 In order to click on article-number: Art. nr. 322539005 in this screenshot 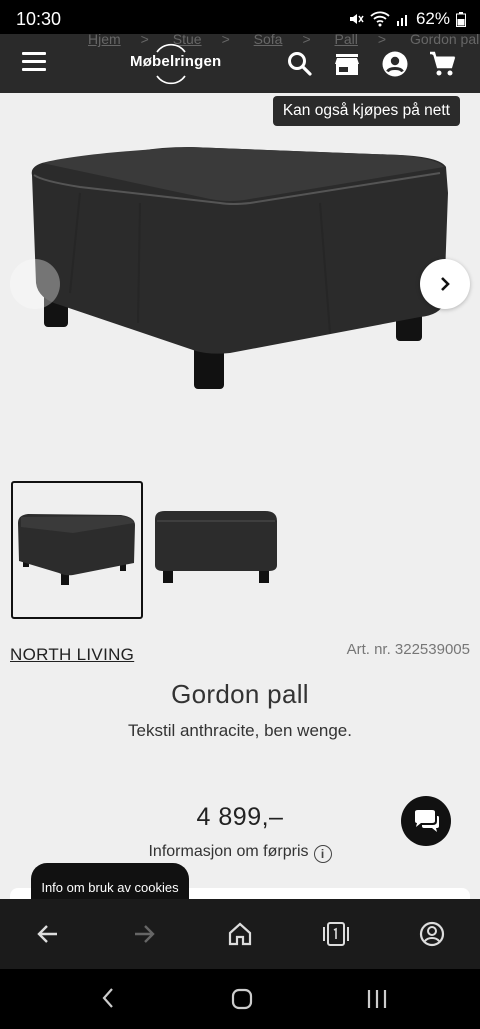, I will do `click(408, 649)`.